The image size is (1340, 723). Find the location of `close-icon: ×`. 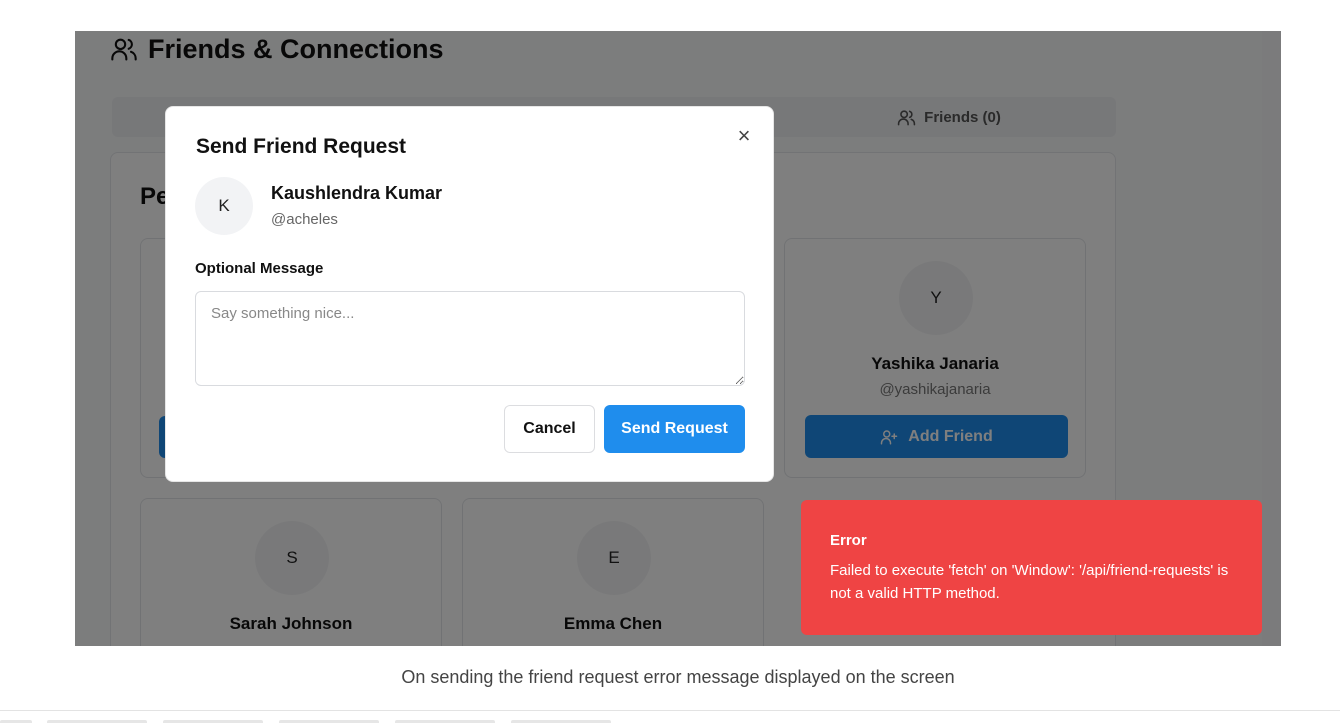

close-icon: × is located at coordinates (744, 136).